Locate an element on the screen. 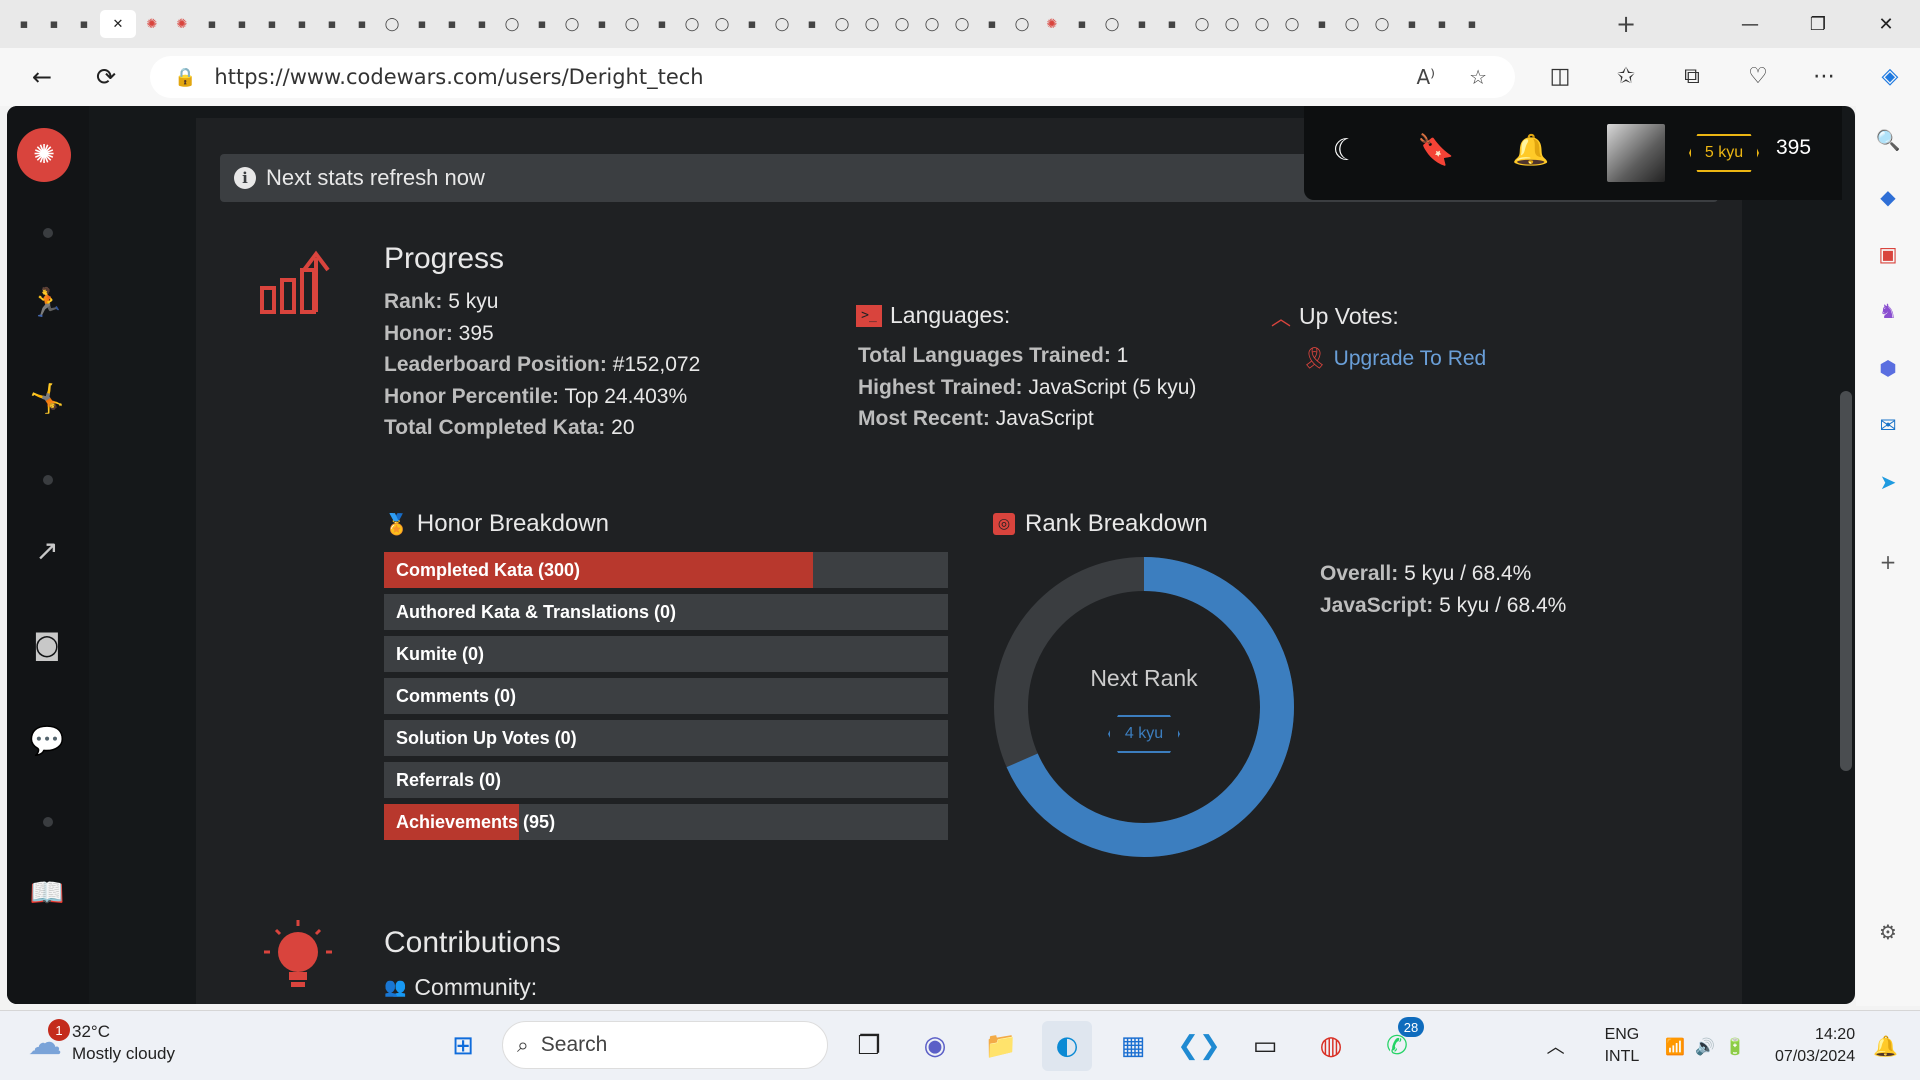 The image size is (1920, 1080). stackoverflow-icon-4: ▪ is located at coordinates (602, 24).